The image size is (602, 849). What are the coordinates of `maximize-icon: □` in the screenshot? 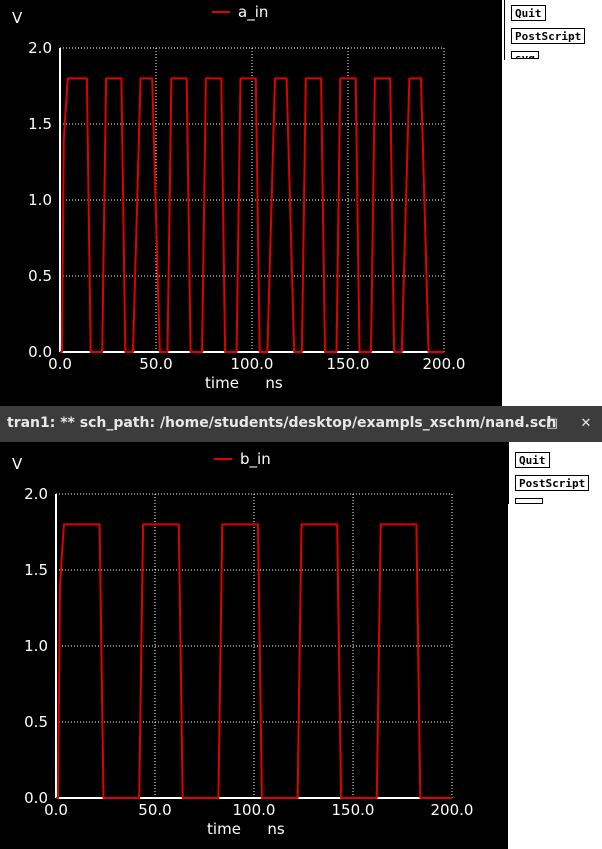 It's located at (552, 424).